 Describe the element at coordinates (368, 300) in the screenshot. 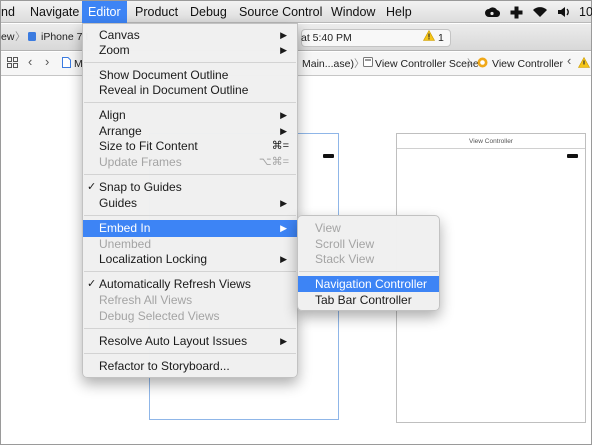

I see `submenu-item-tab-bar-controller: Tab Bar Controller` at that location.